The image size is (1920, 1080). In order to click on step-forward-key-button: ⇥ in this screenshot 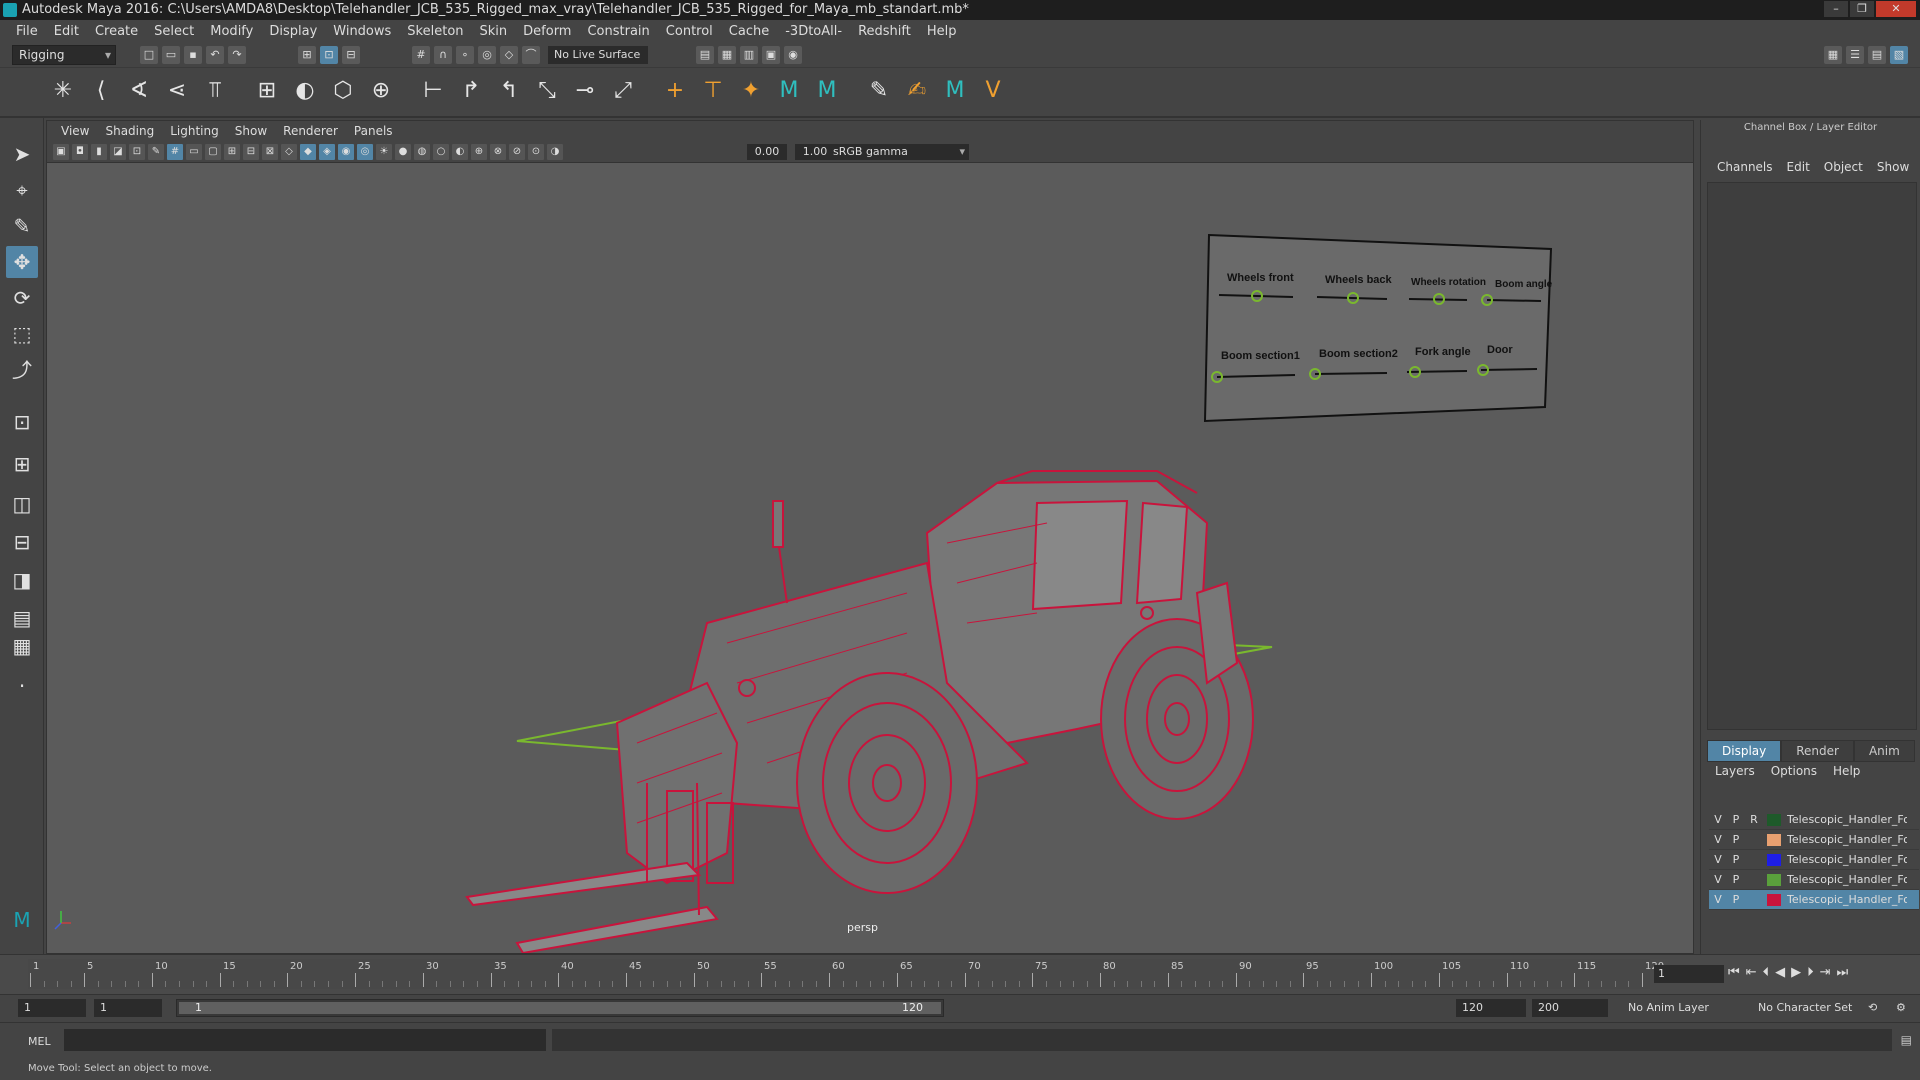, I will do `click(1825, 972)`.